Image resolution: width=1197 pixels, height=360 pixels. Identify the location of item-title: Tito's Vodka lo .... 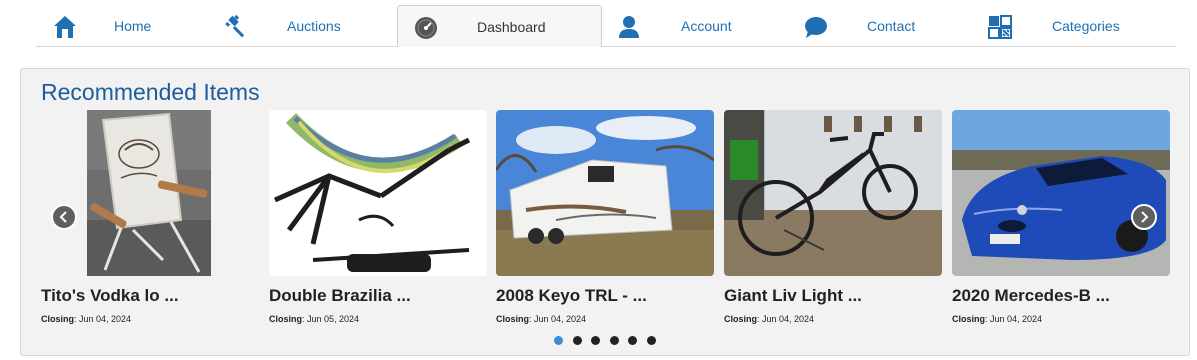
(150, 296).